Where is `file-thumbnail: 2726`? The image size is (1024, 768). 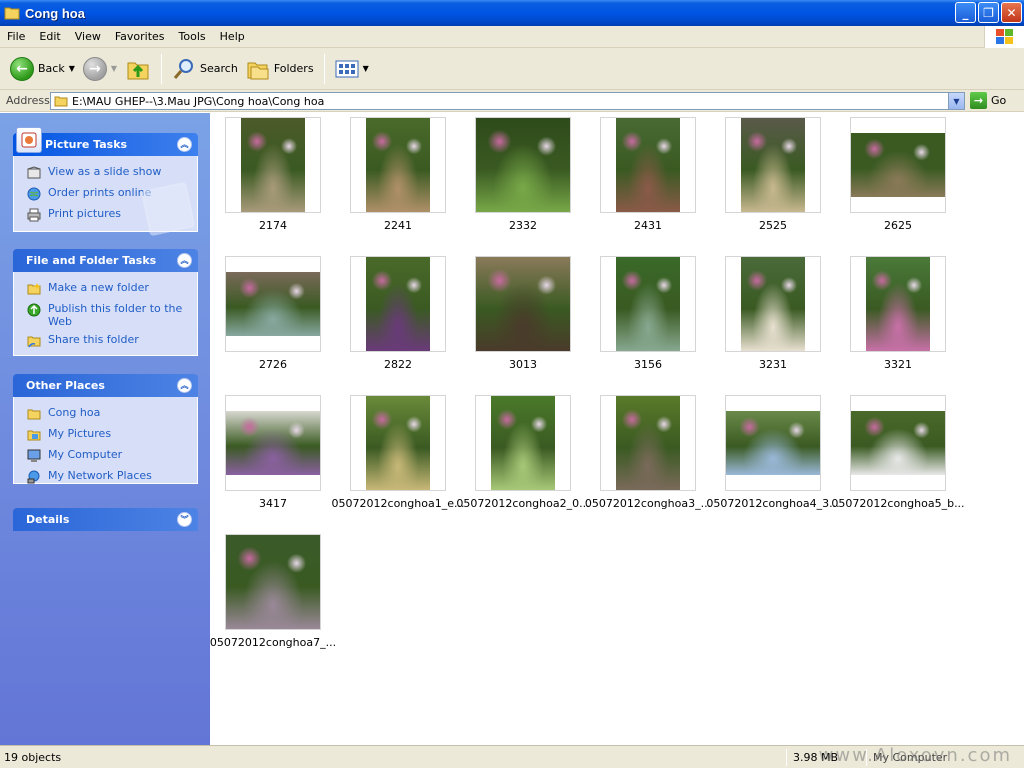
file-thumbnail: 2726 is located at coordinates (273, 313).